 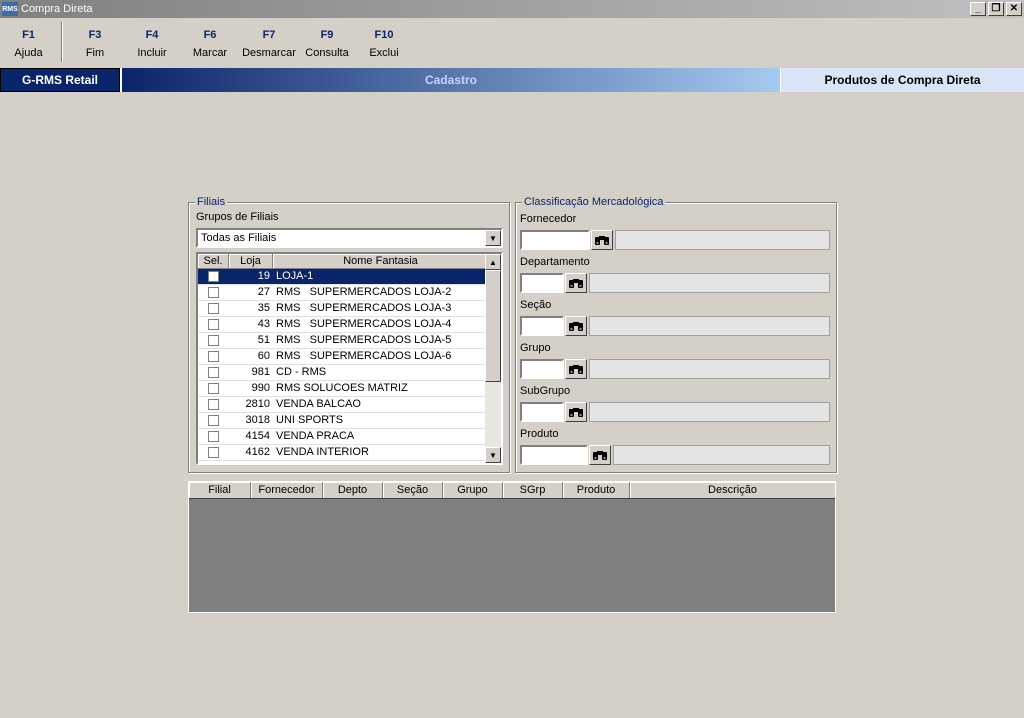 I want to click on col-filial: Filial, so click(x=220, y=490).